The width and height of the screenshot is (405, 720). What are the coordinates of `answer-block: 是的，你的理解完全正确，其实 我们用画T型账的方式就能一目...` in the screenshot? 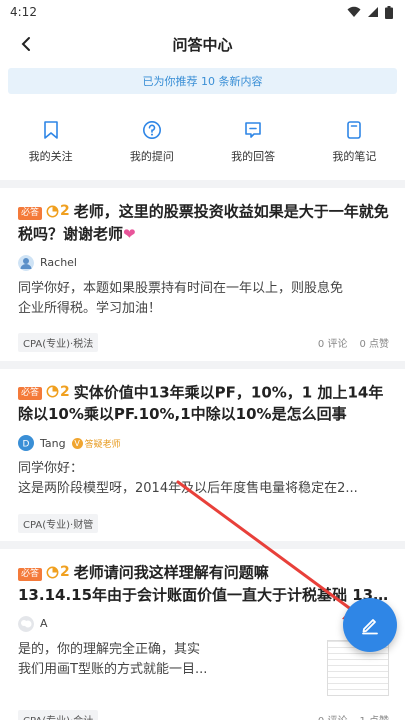 It's located at (203, 665).